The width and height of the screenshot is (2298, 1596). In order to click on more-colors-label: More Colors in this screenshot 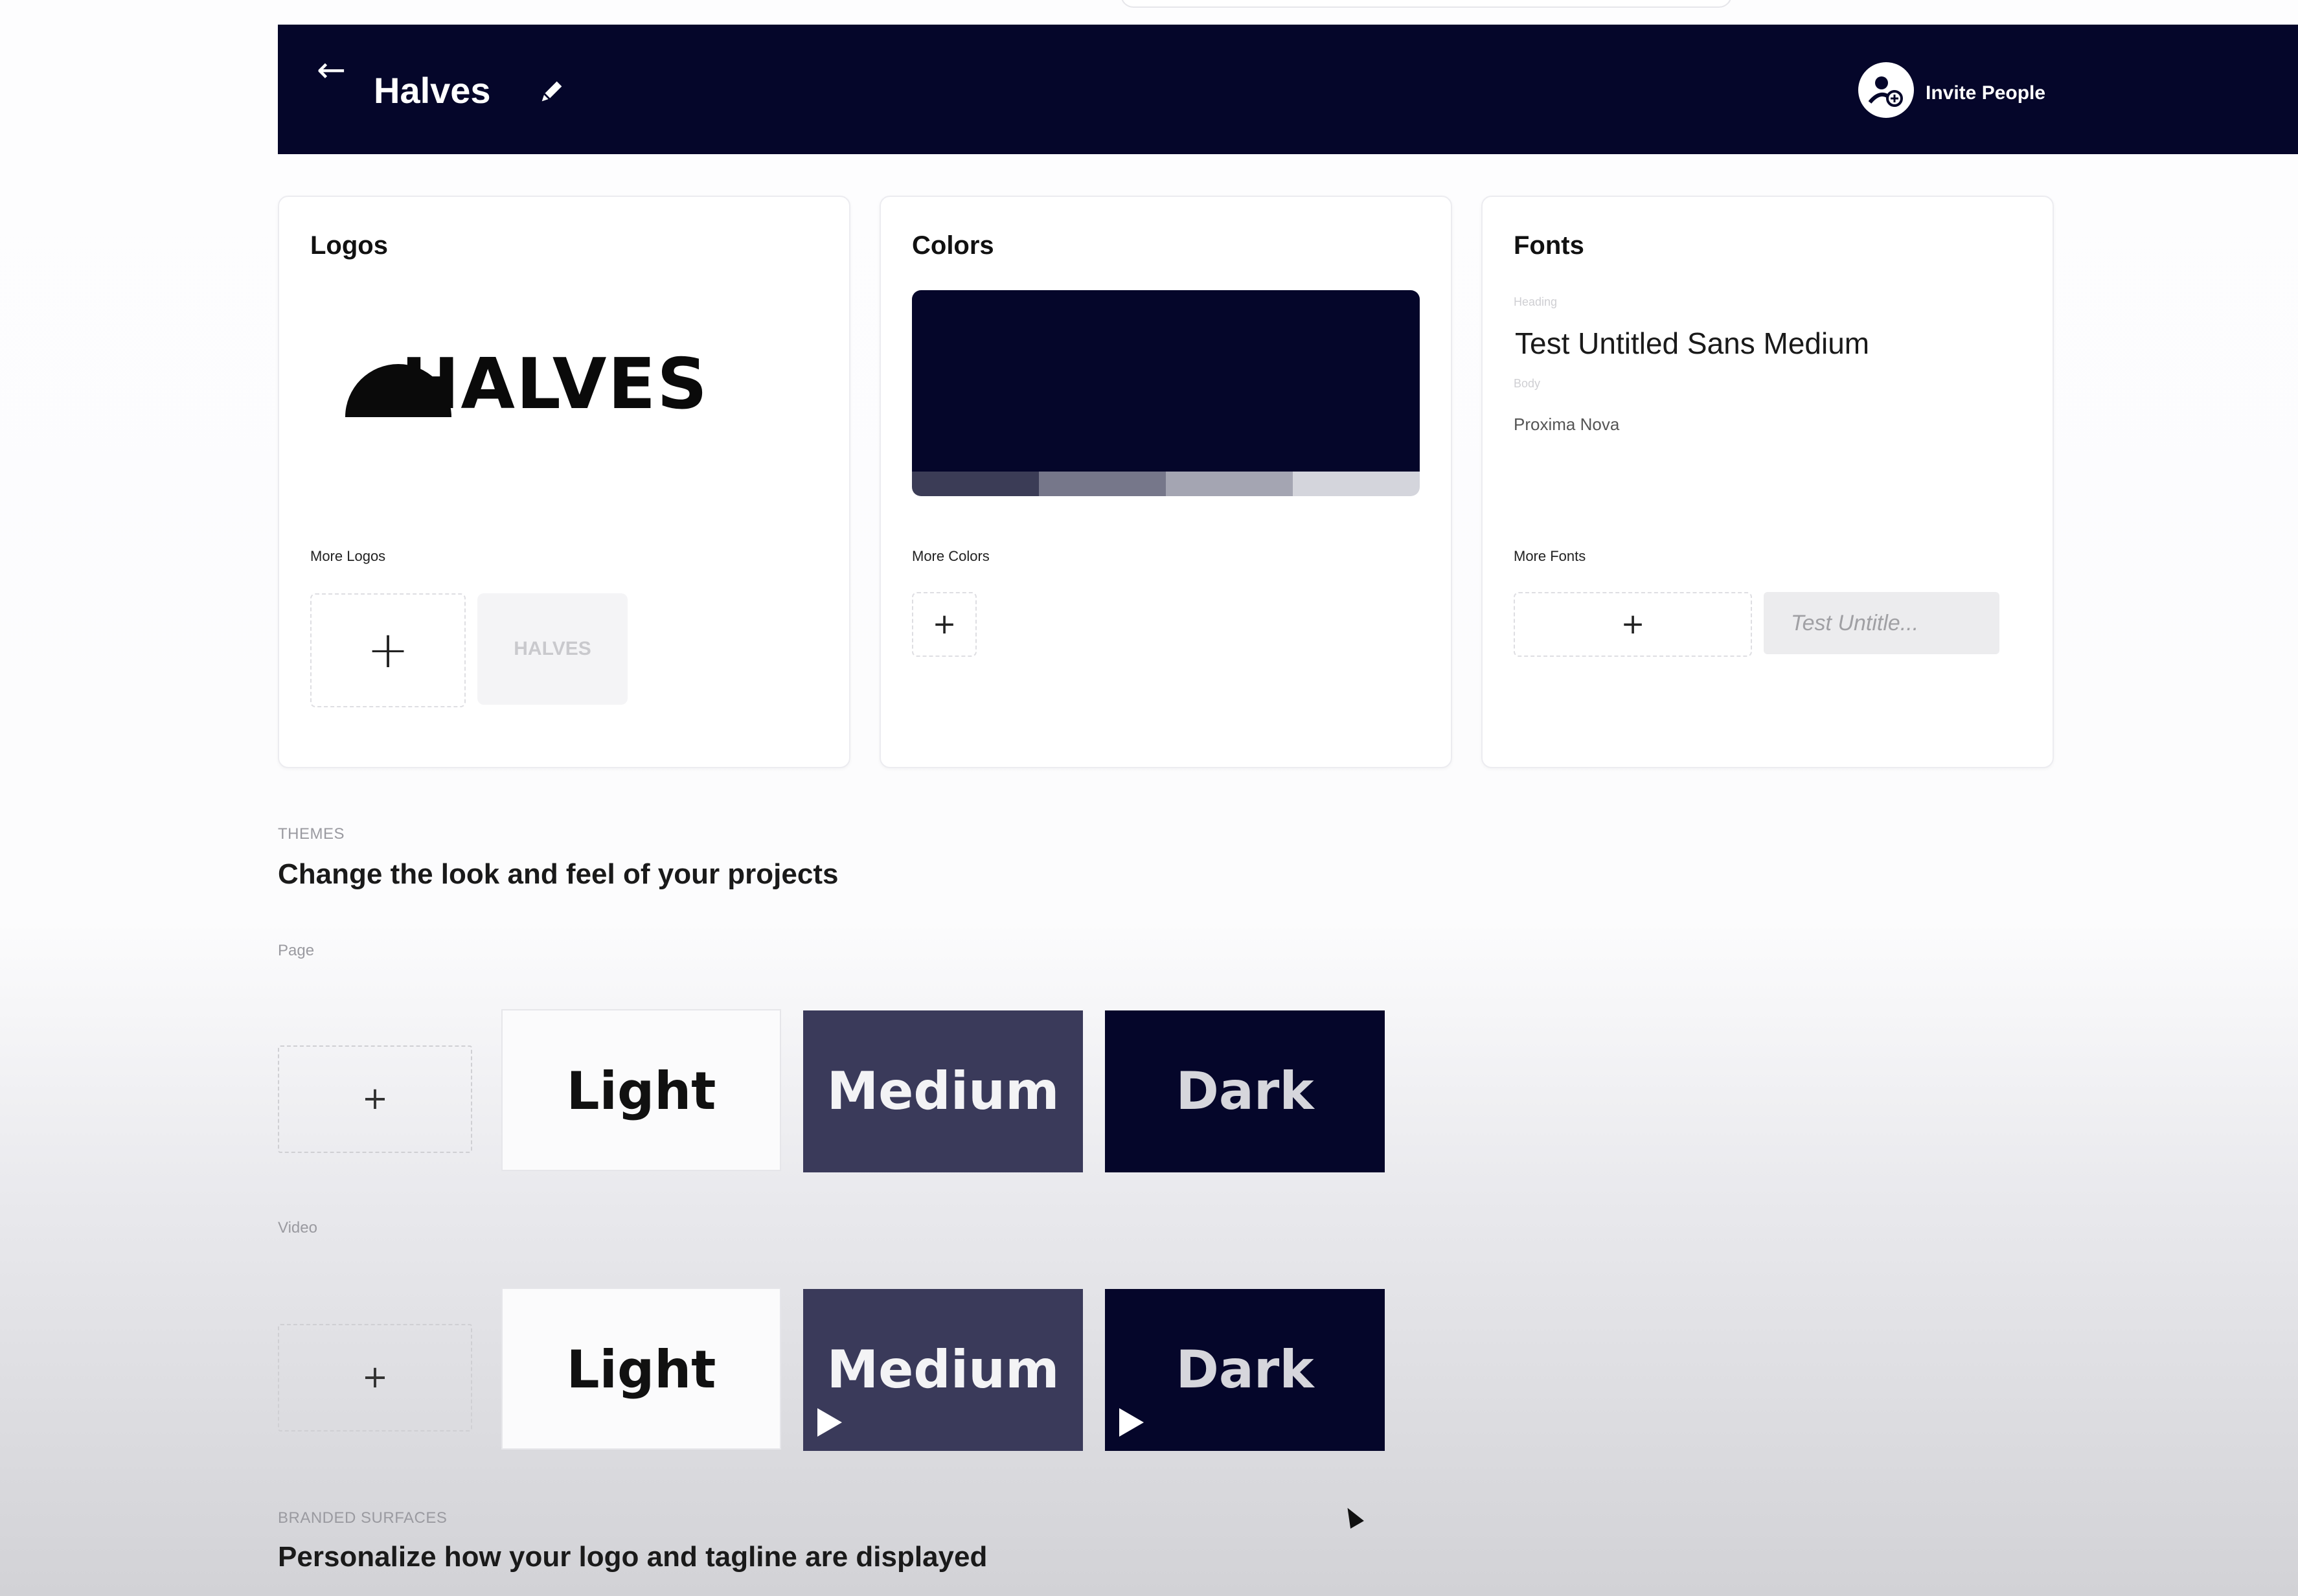, I will do `click(951, 556)`.